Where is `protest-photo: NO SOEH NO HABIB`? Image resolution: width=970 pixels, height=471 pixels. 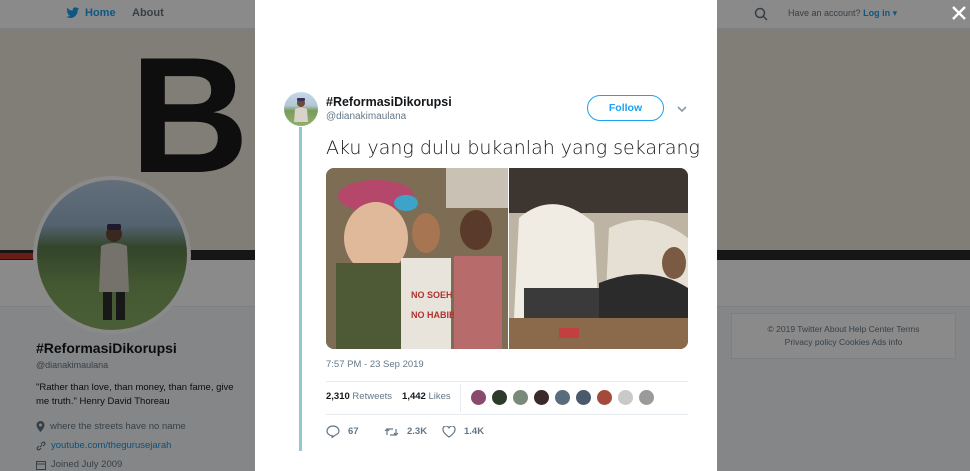
protest-photo: NO SOEH NO HABIB is located at coordinates (417, 258).